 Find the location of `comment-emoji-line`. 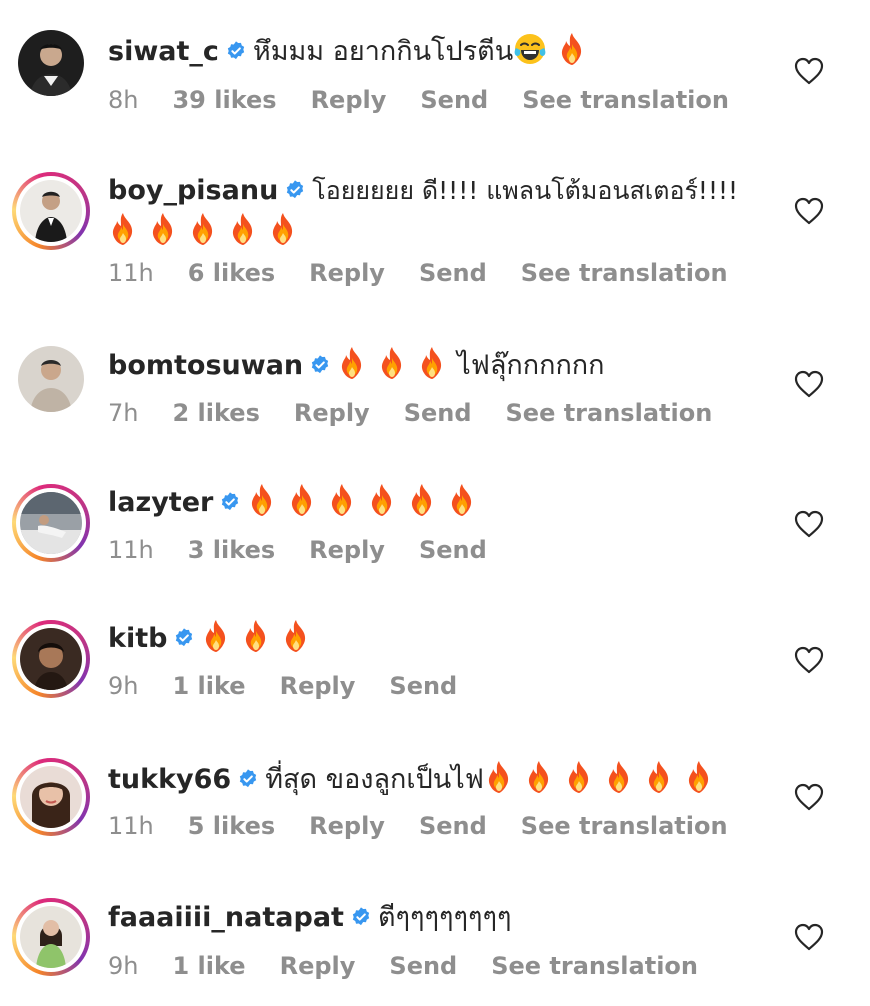

comment-emoji-line is located at coordinates (208, 231).